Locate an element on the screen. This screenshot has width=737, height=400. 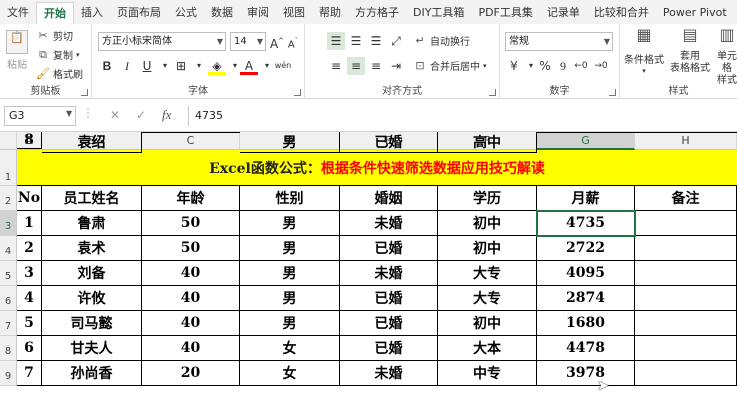
tab-5: 数据 is located at coordinates (222, 13).